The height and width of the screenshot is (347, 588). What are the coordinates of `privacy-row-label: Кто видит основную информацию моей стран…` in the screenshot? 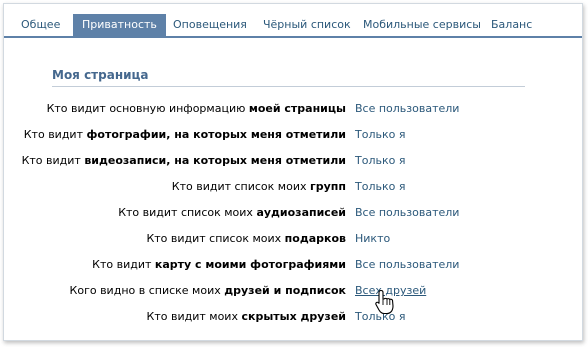 It's located at (196, 108).